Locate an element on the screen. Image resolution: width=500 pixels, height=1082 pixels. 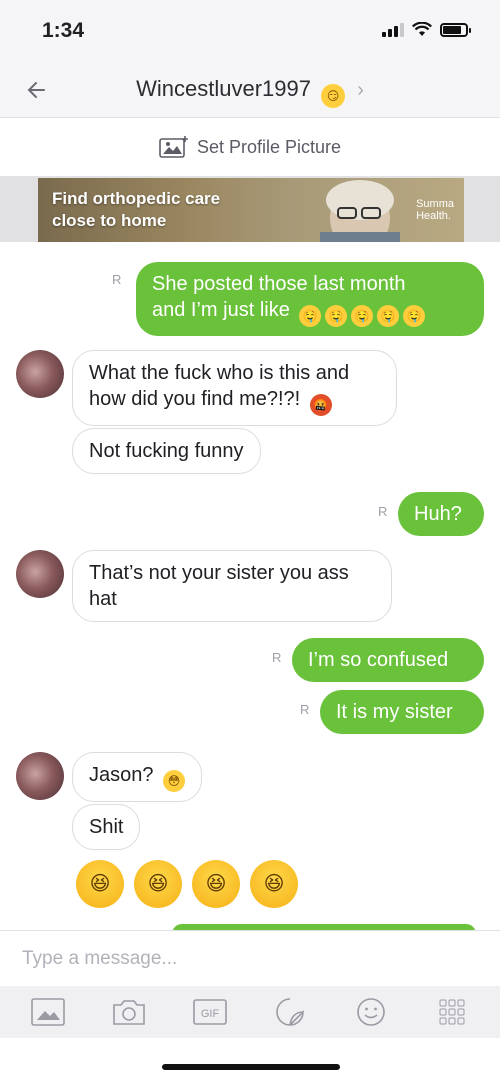
home-indicator is located at coordinates (251, 1067).